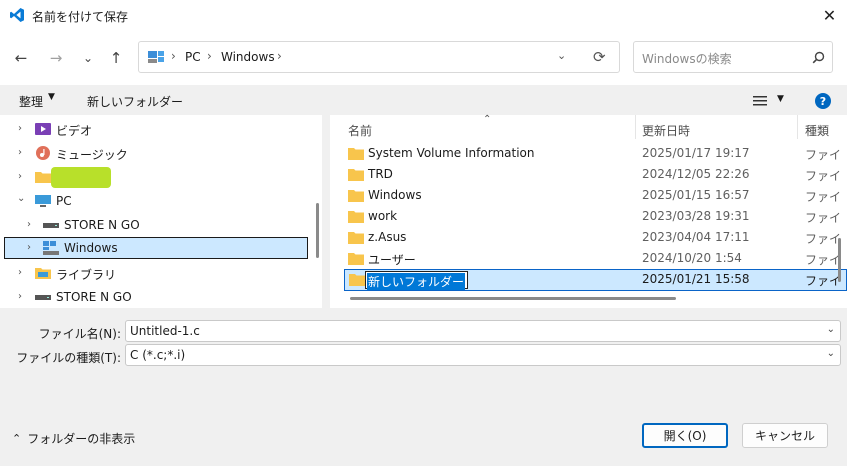 The height and width of the screenshot is (466, 847). I want to click on refresh-button: ⟳, so click(599, 57).